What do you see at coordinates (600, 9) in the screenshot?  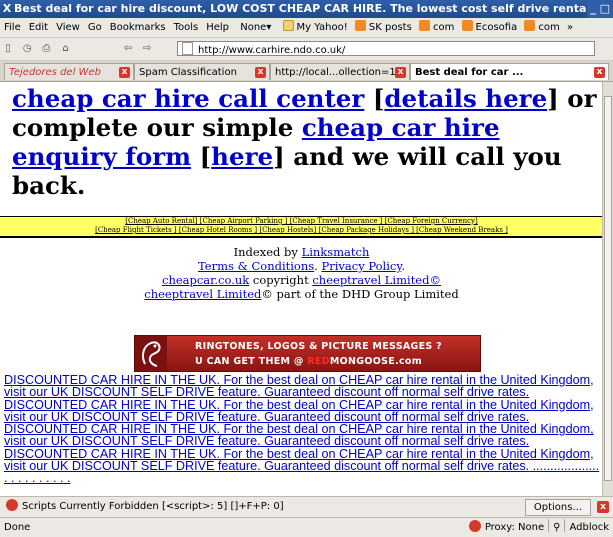 I see `window-controls: _ □` at bounding box center [600, 9].